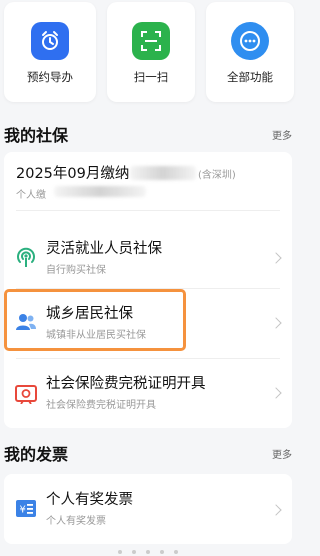 This screenshot has height=556, width=320. I want to click on page-indicator, so click(148, 552).